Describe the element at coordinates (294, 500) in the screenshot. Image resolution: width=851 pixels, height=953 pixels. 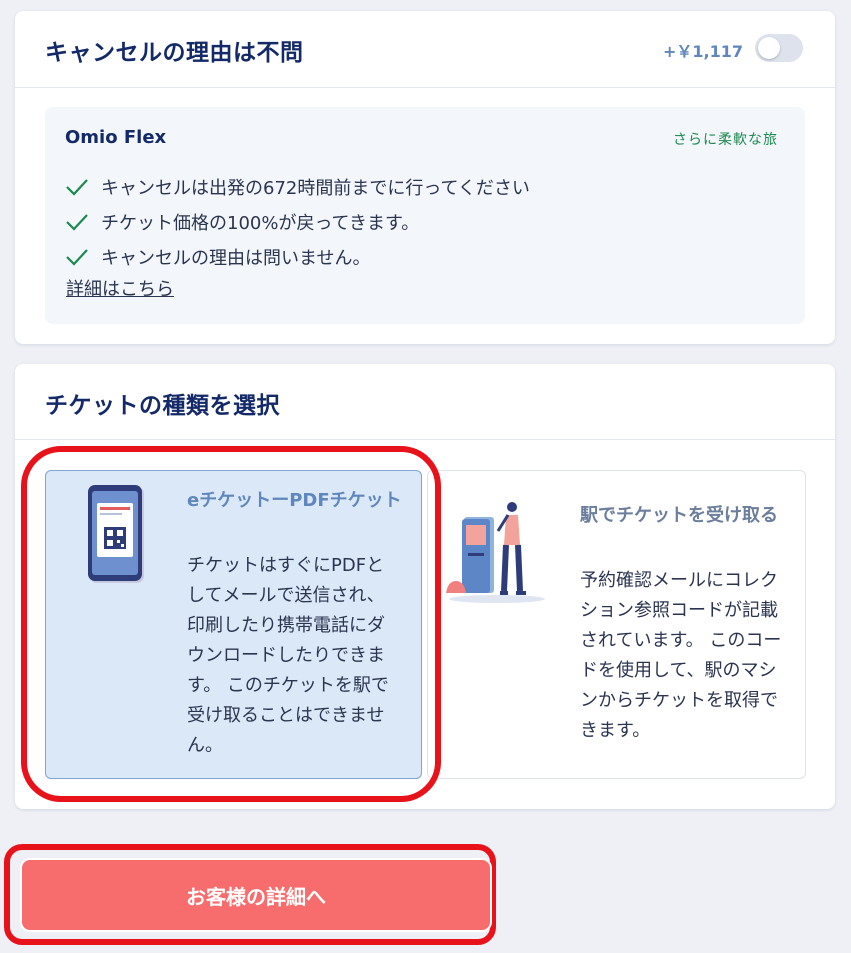
I see `option-title: eチケットーPDFチケット` at that location.